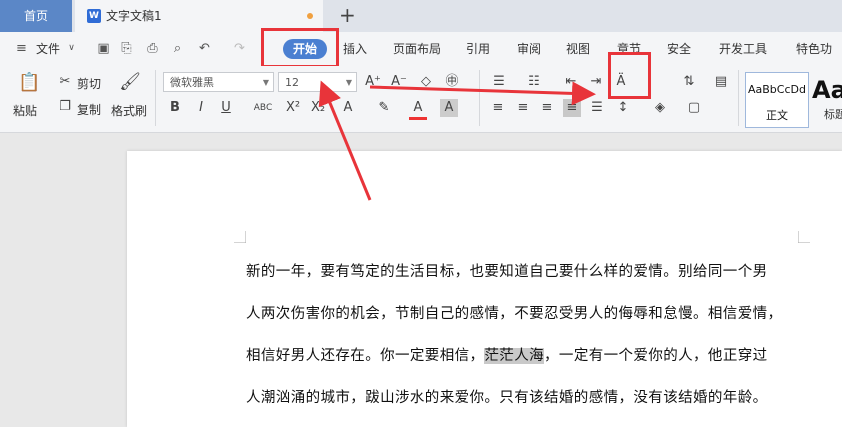  Describe the element at coordinates (347, 15) in the screenshot. I see `new-tab-button: +` at that location.